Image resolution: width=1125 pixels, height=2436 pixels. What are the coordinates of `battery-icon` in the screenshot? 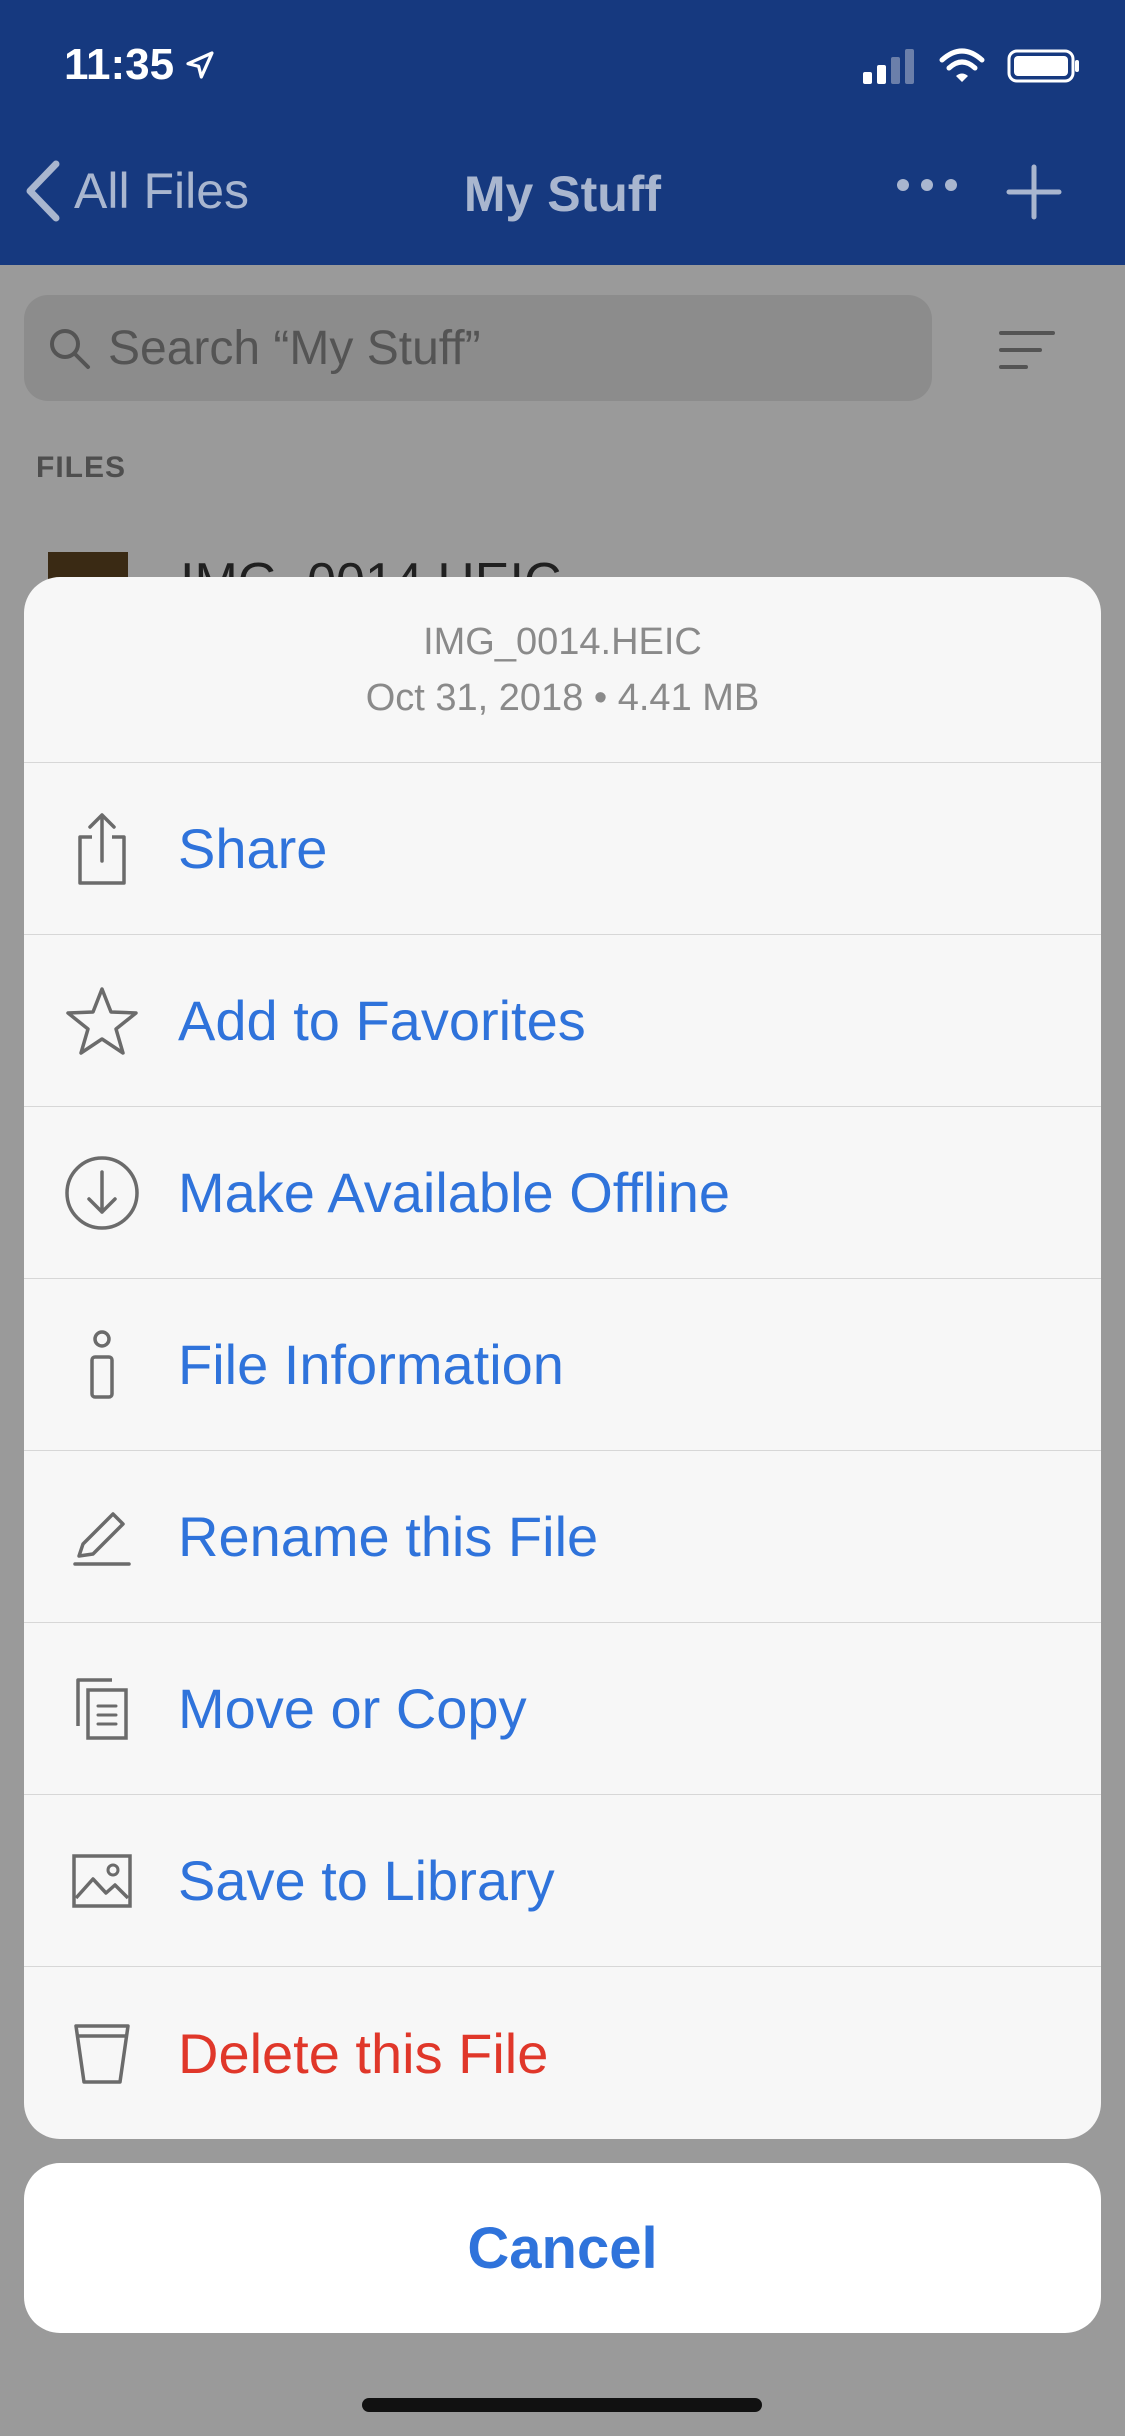 It's located at (1043, 66).